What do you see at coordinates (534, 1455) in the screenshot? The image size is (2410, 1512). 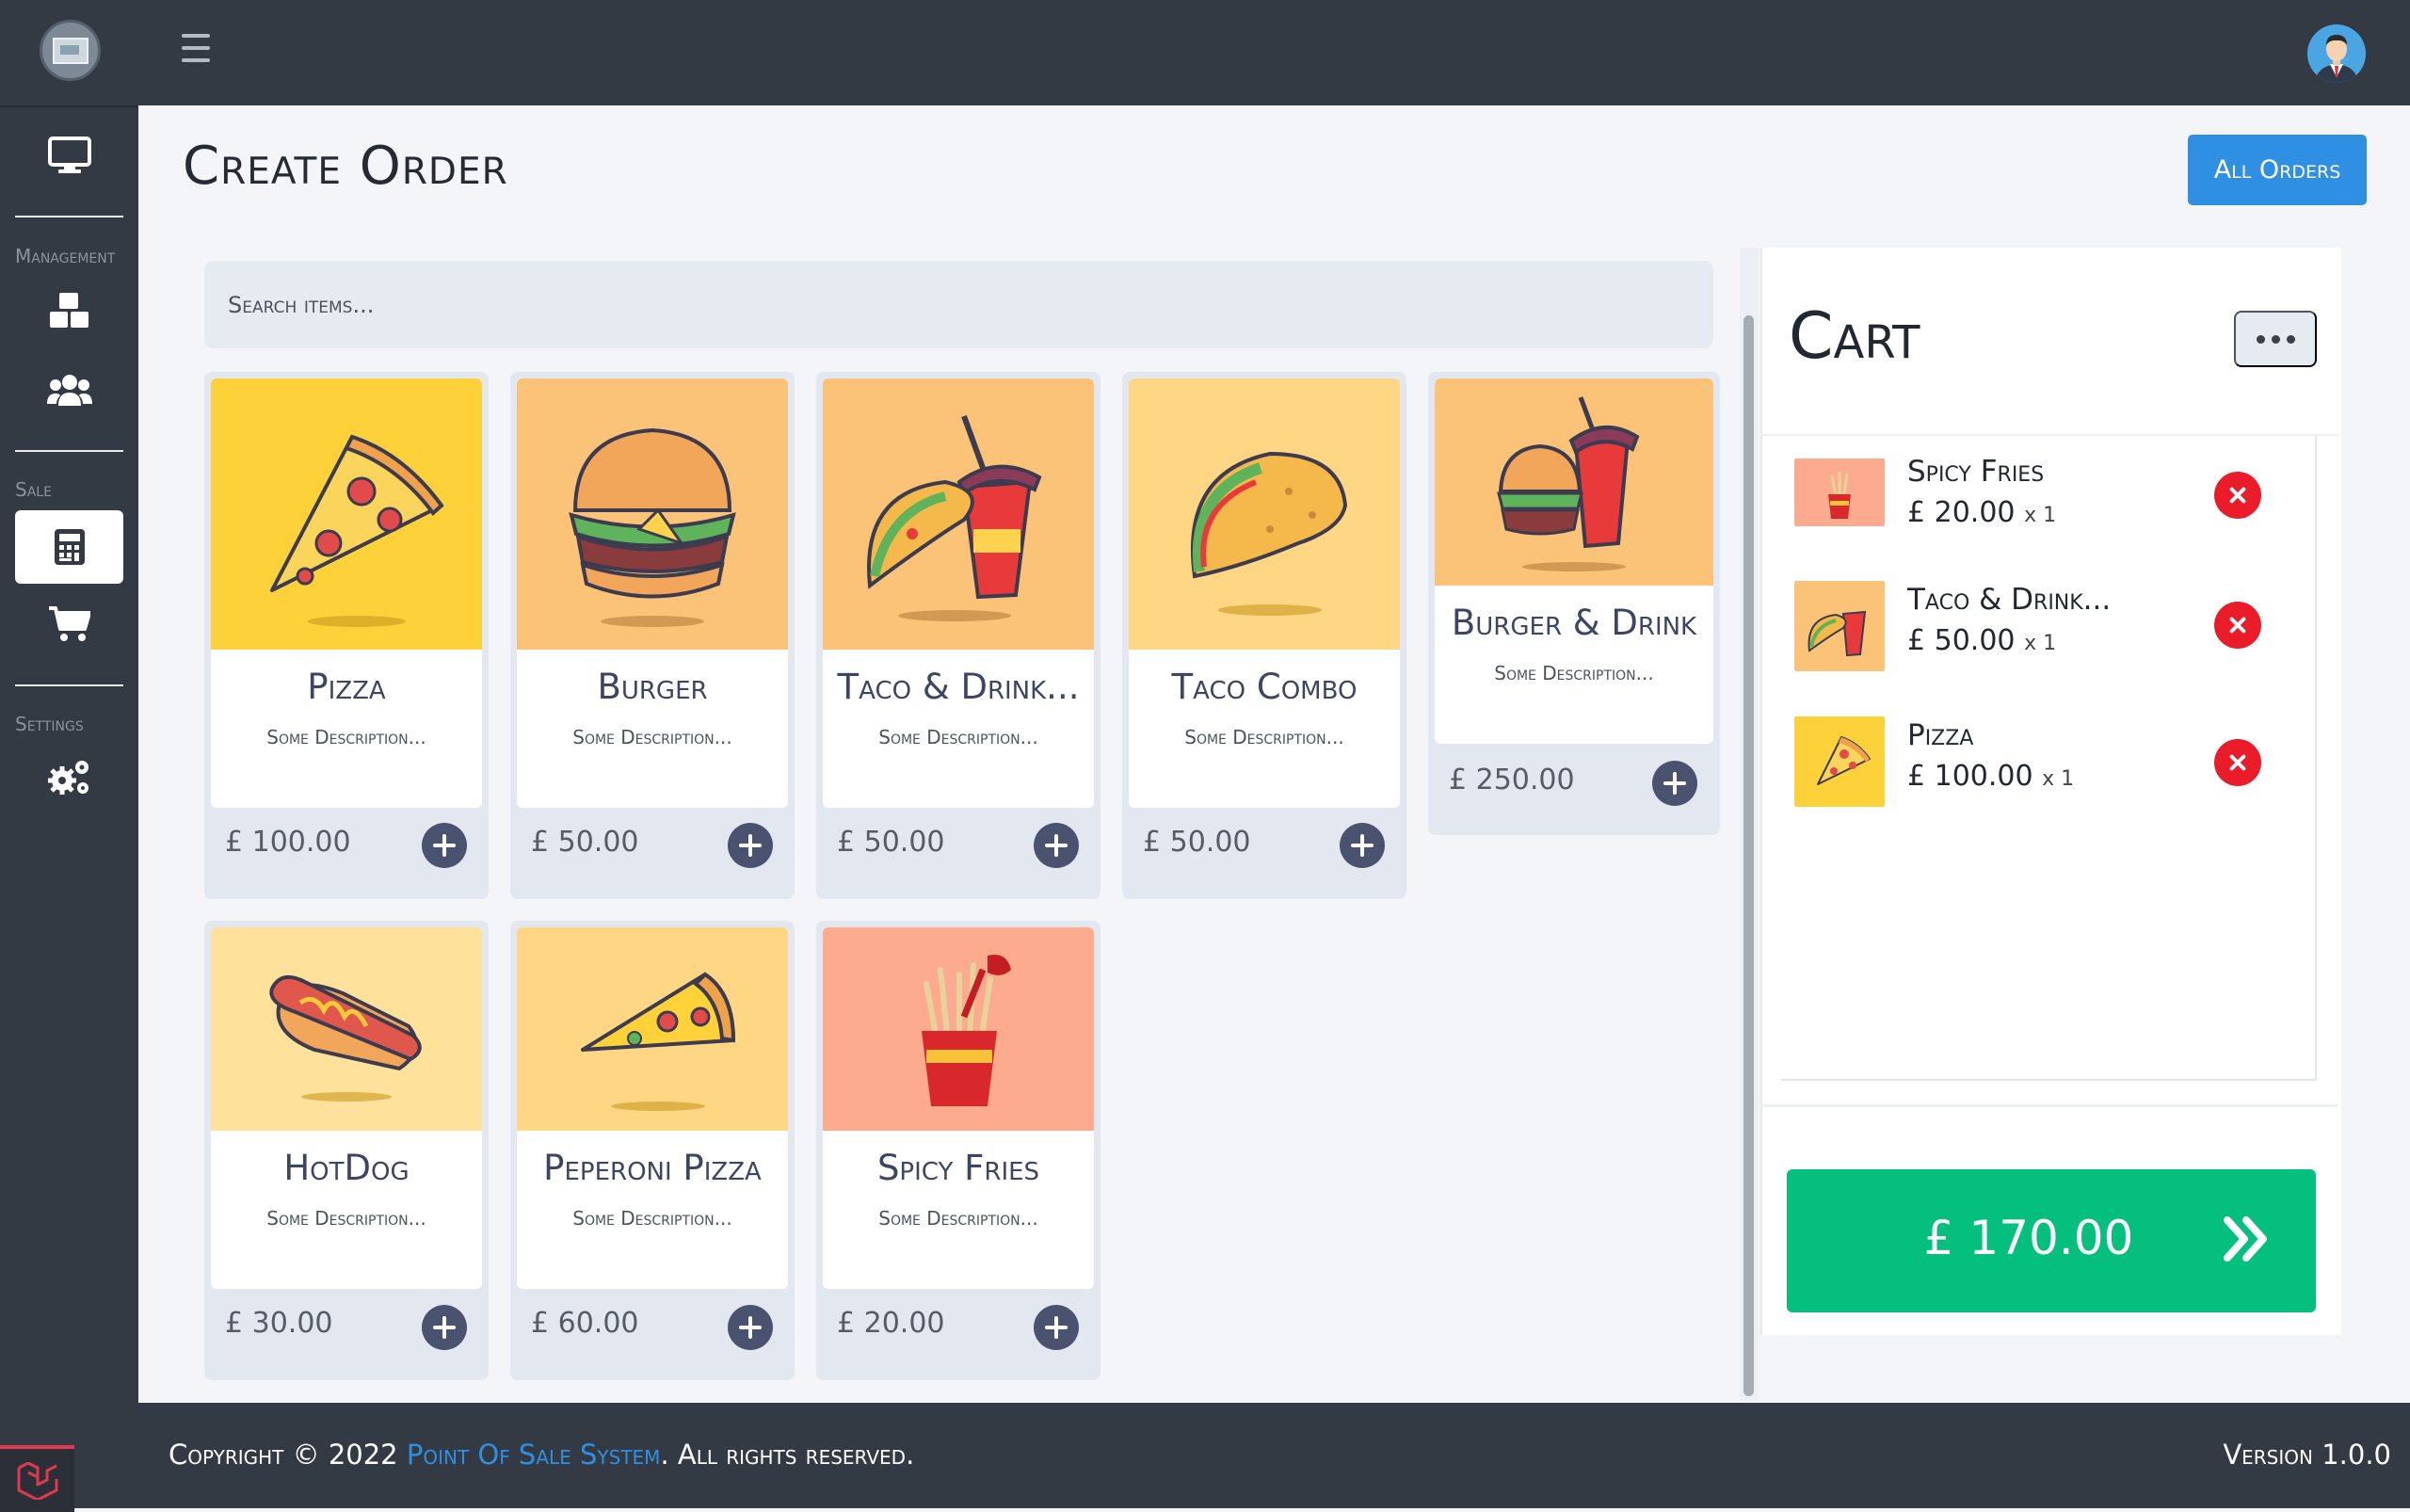 I see `system-name-link: Point Of Sale System` at bounding box center [534, 1455].